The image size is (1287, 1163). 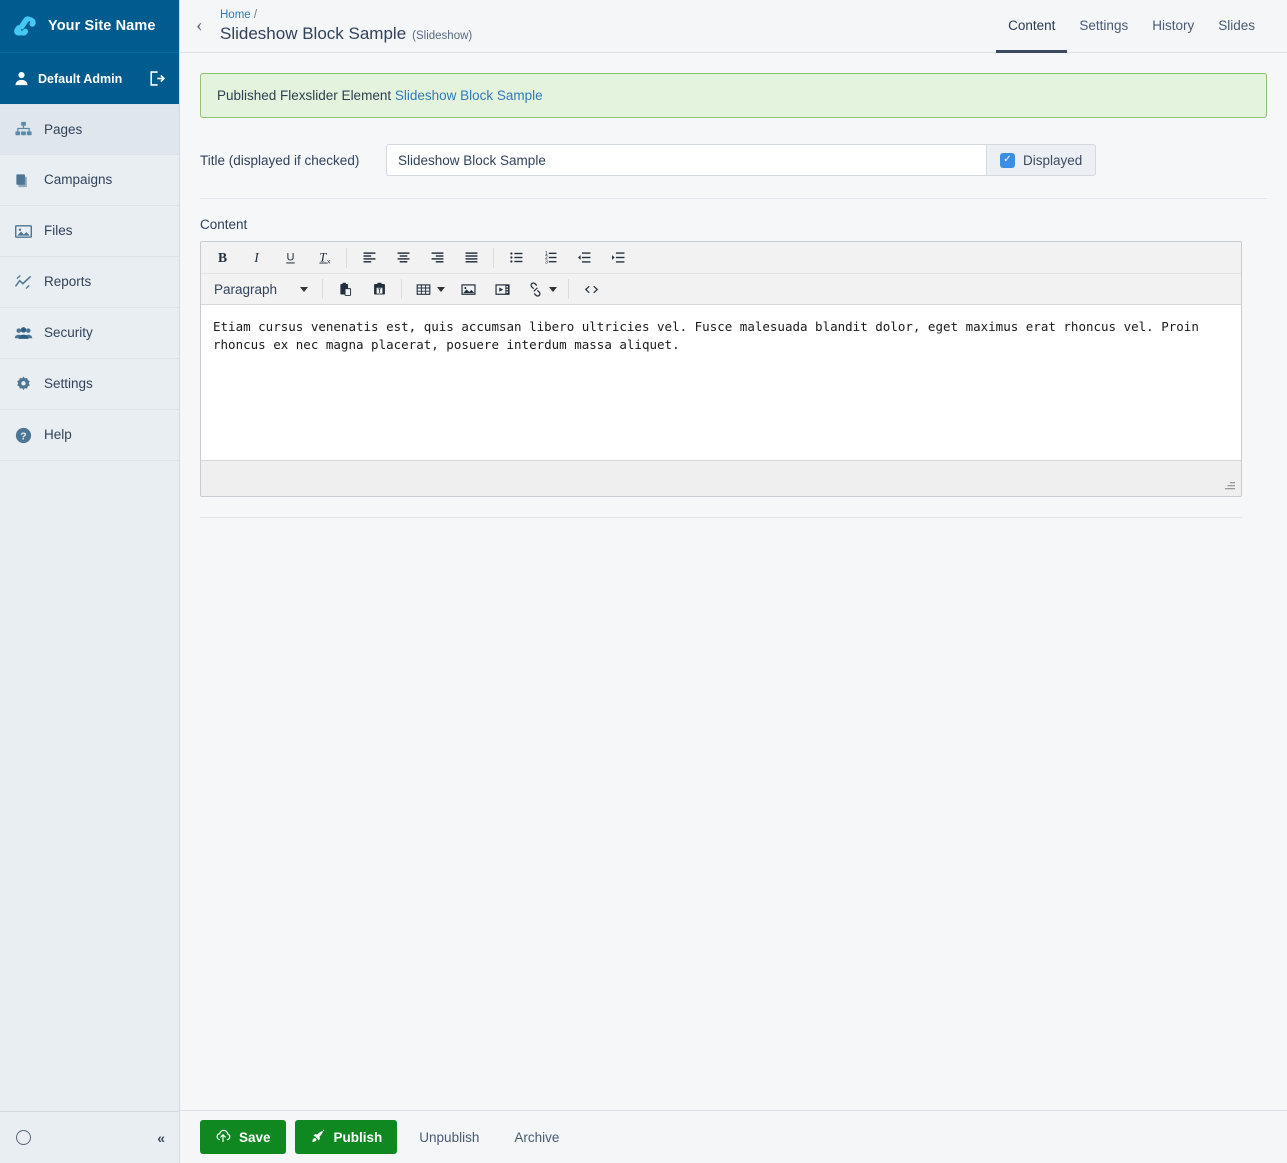 I want to click on displayed-checkbox-group: ✓ Displayed, so click(x=1041, y=160).